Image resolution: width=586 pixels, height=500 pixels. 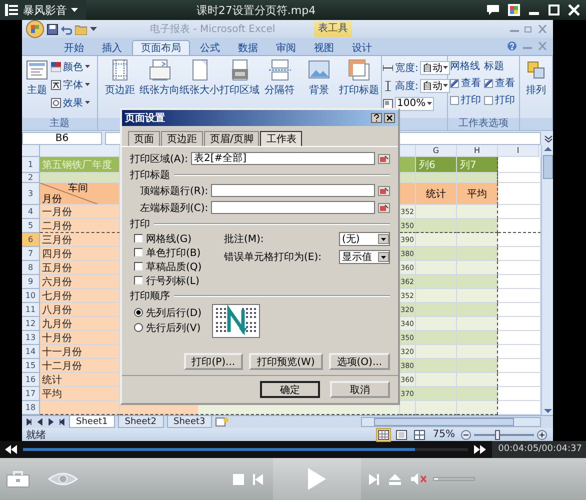 I want to click on dialog-tab: 页眉/页脚, so click(x=232, y=138).